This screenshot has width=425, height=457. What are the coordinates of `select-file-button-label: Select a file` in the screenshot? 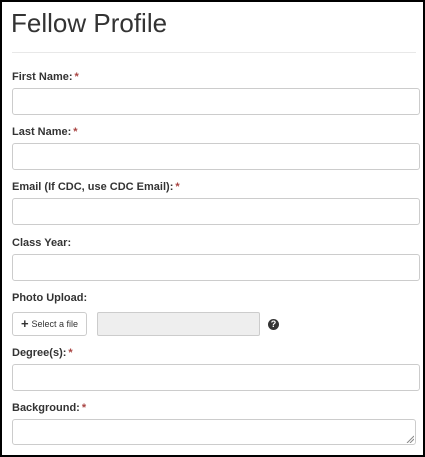 It's located at (55, 324).